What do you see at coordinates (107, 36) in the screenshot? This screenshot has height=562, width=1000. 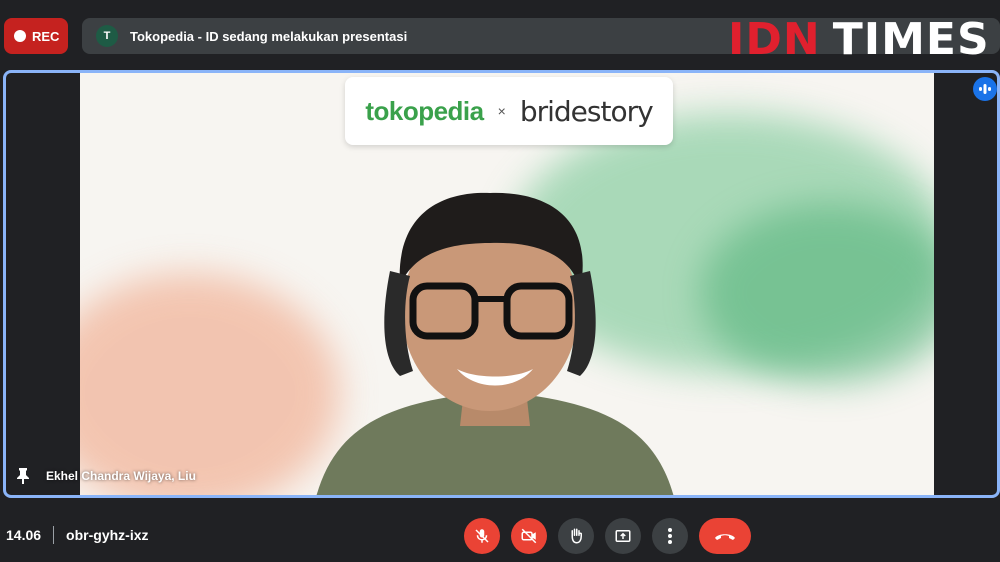 I see `presenter-avatar: T` at bounding box center [107, 36].